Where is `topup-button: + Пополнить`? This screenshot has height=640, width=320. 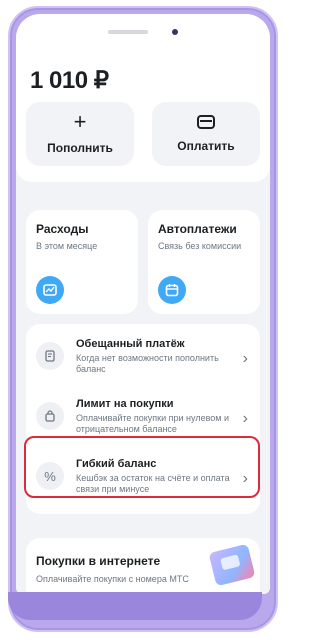
topup-button: + Пополнить is located at coordinates (80, 134).